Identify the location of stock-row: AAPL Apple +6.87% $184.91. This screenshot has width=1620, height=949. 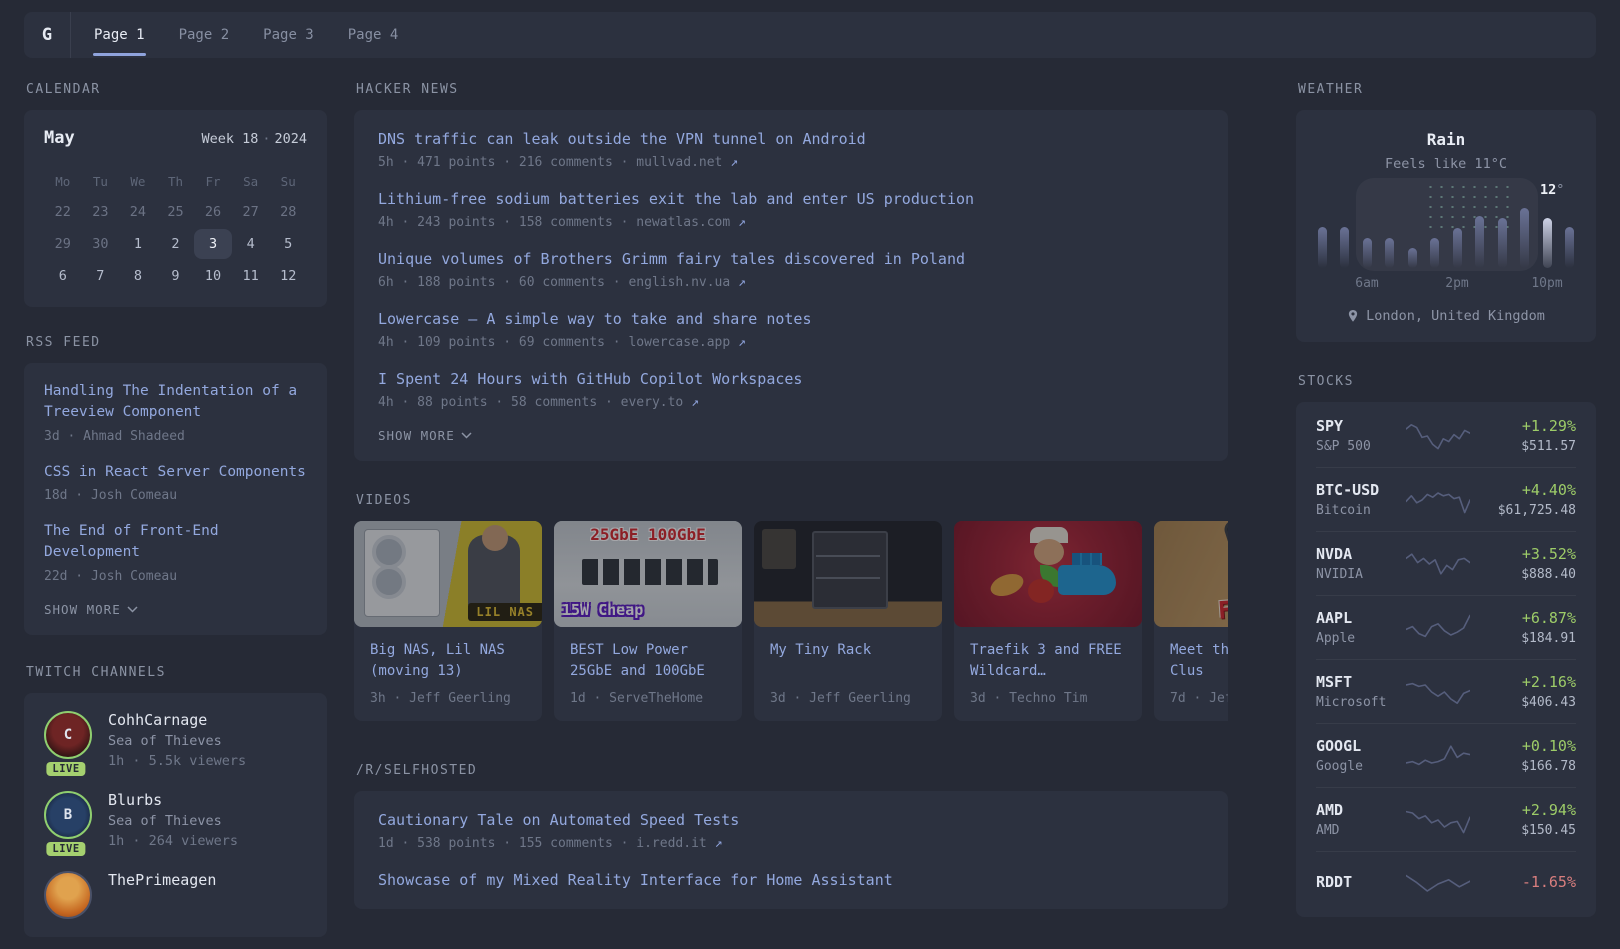
(1446, 628).